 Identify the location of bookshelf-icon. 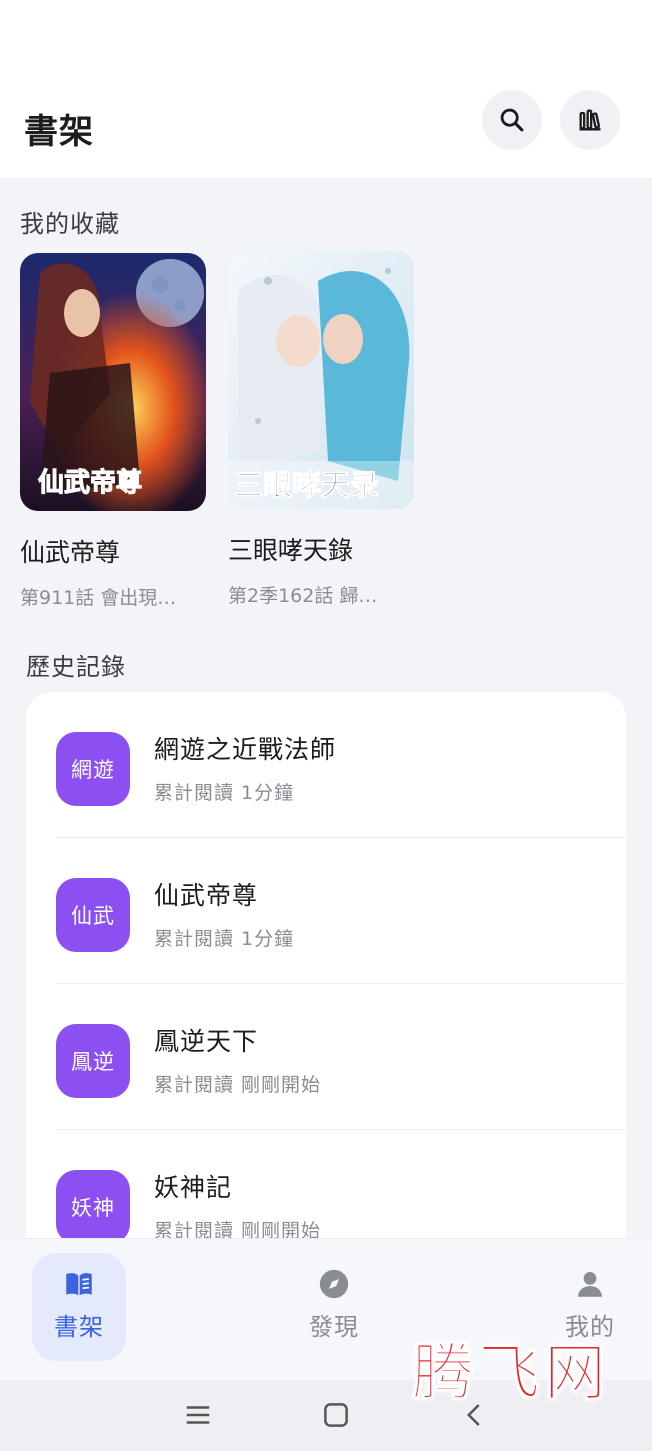
(590, 120).